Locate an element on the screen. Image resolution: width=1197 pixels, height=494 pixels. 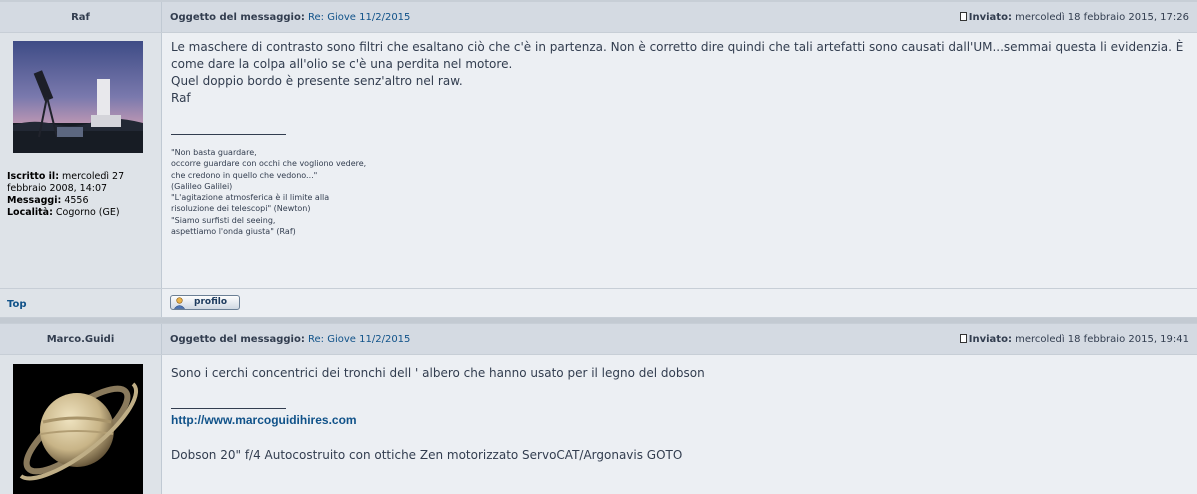
top-cell: Top is located at coordinates (81, 303).